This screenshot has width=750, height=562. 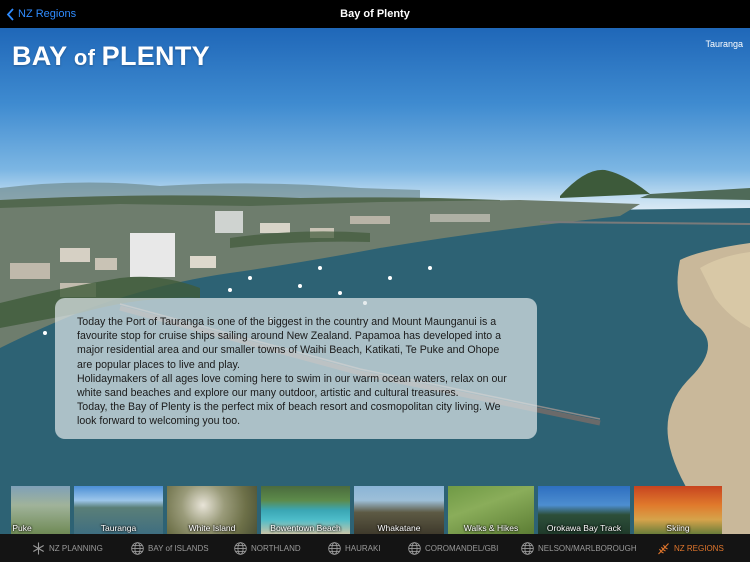 What do you see at coordinates (212, 528) in the screenshot?
I see `thumbnail-label: White Island` at bounding box center [212, 528].